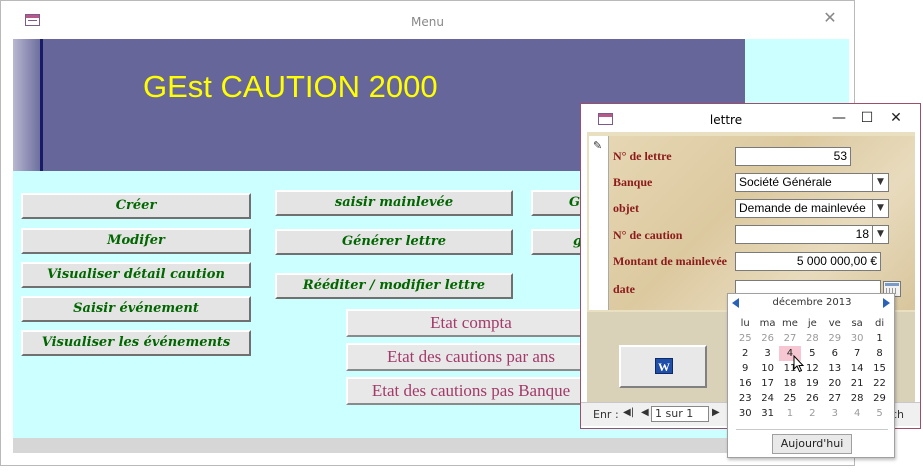  I want to click on record-nav-label: Enr :, so click(606, 414).